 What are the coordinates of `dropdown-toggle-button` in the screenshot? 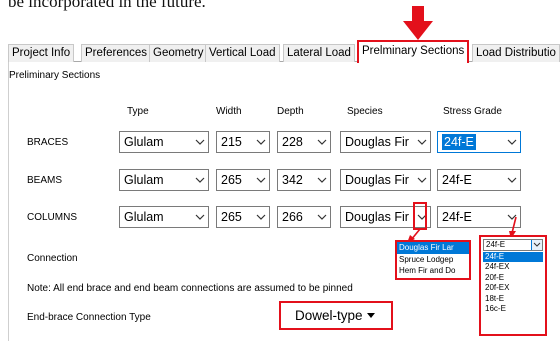 It's located at (536, 245).